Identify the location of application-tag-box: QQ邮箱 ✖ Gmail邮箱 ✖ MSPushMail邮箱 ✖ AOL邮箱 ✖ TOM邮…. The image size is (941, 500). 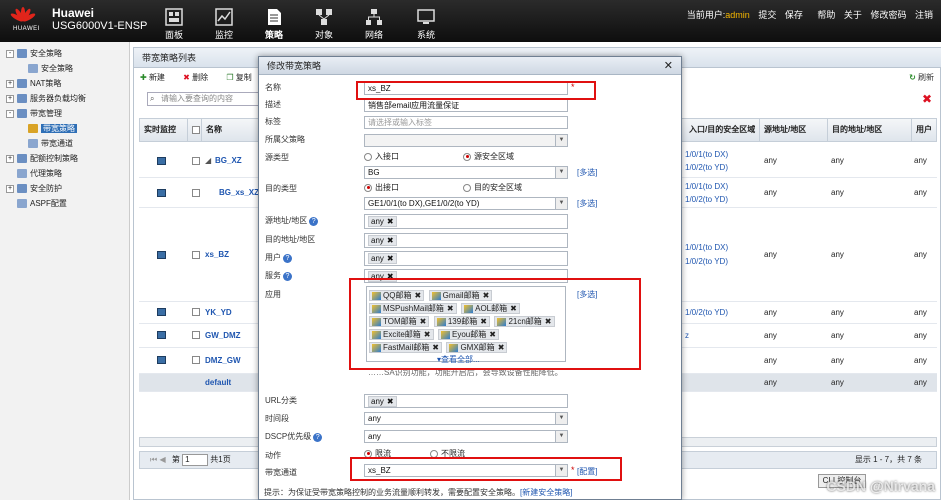
(466, 325).